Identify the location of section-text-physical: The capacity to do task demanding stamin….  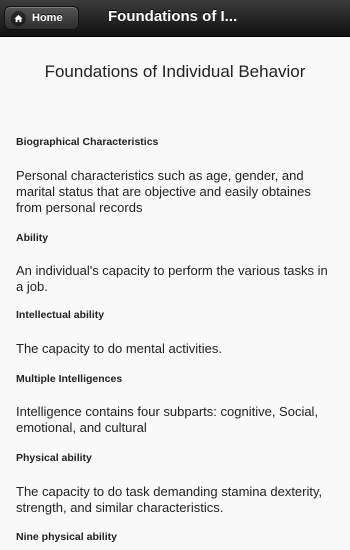
(169, 499).